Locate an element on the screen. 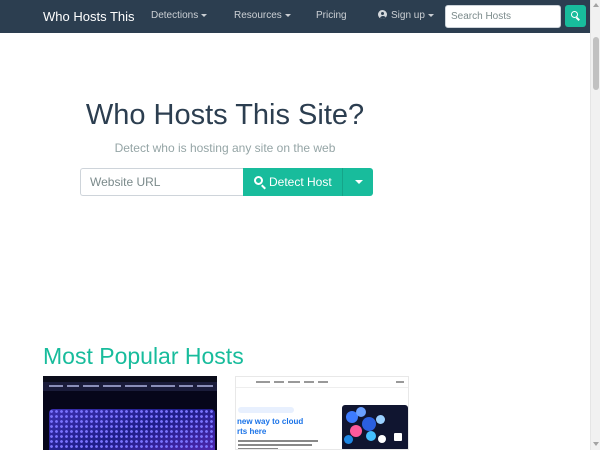 Image resolution: width=600 pixels, height=450 pixels. detect-host-label: Detect Host is located at coordinates (300, 182).